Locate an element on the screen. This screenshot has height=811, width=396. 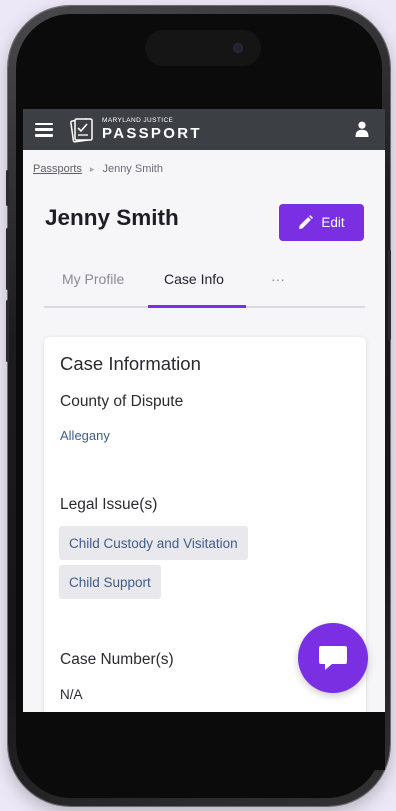
user-icon is located at coordinates (362, 129).